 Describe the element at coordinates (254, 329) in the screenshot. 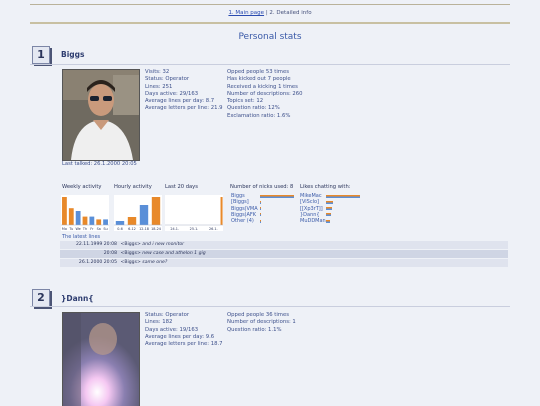

I see `stat-question-ratio: Question ratio: 1.1%` at that location.